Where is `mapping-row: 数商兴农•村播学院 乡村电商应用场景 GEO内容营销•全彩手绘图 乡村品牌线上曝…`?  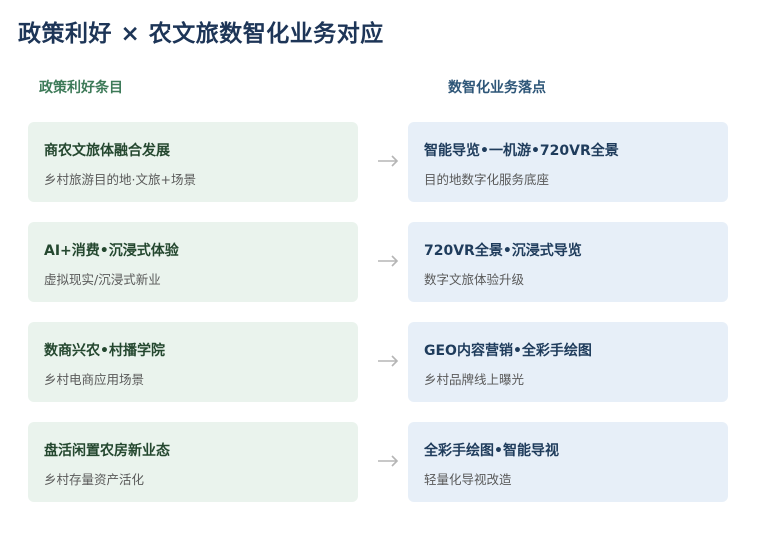
mapping-row: 数商兴农•村播学院 乡村电商应用场景 GEO内容营销•全彩手绘图 乡村品牌线上曝… is located at coordinates (378, 362).